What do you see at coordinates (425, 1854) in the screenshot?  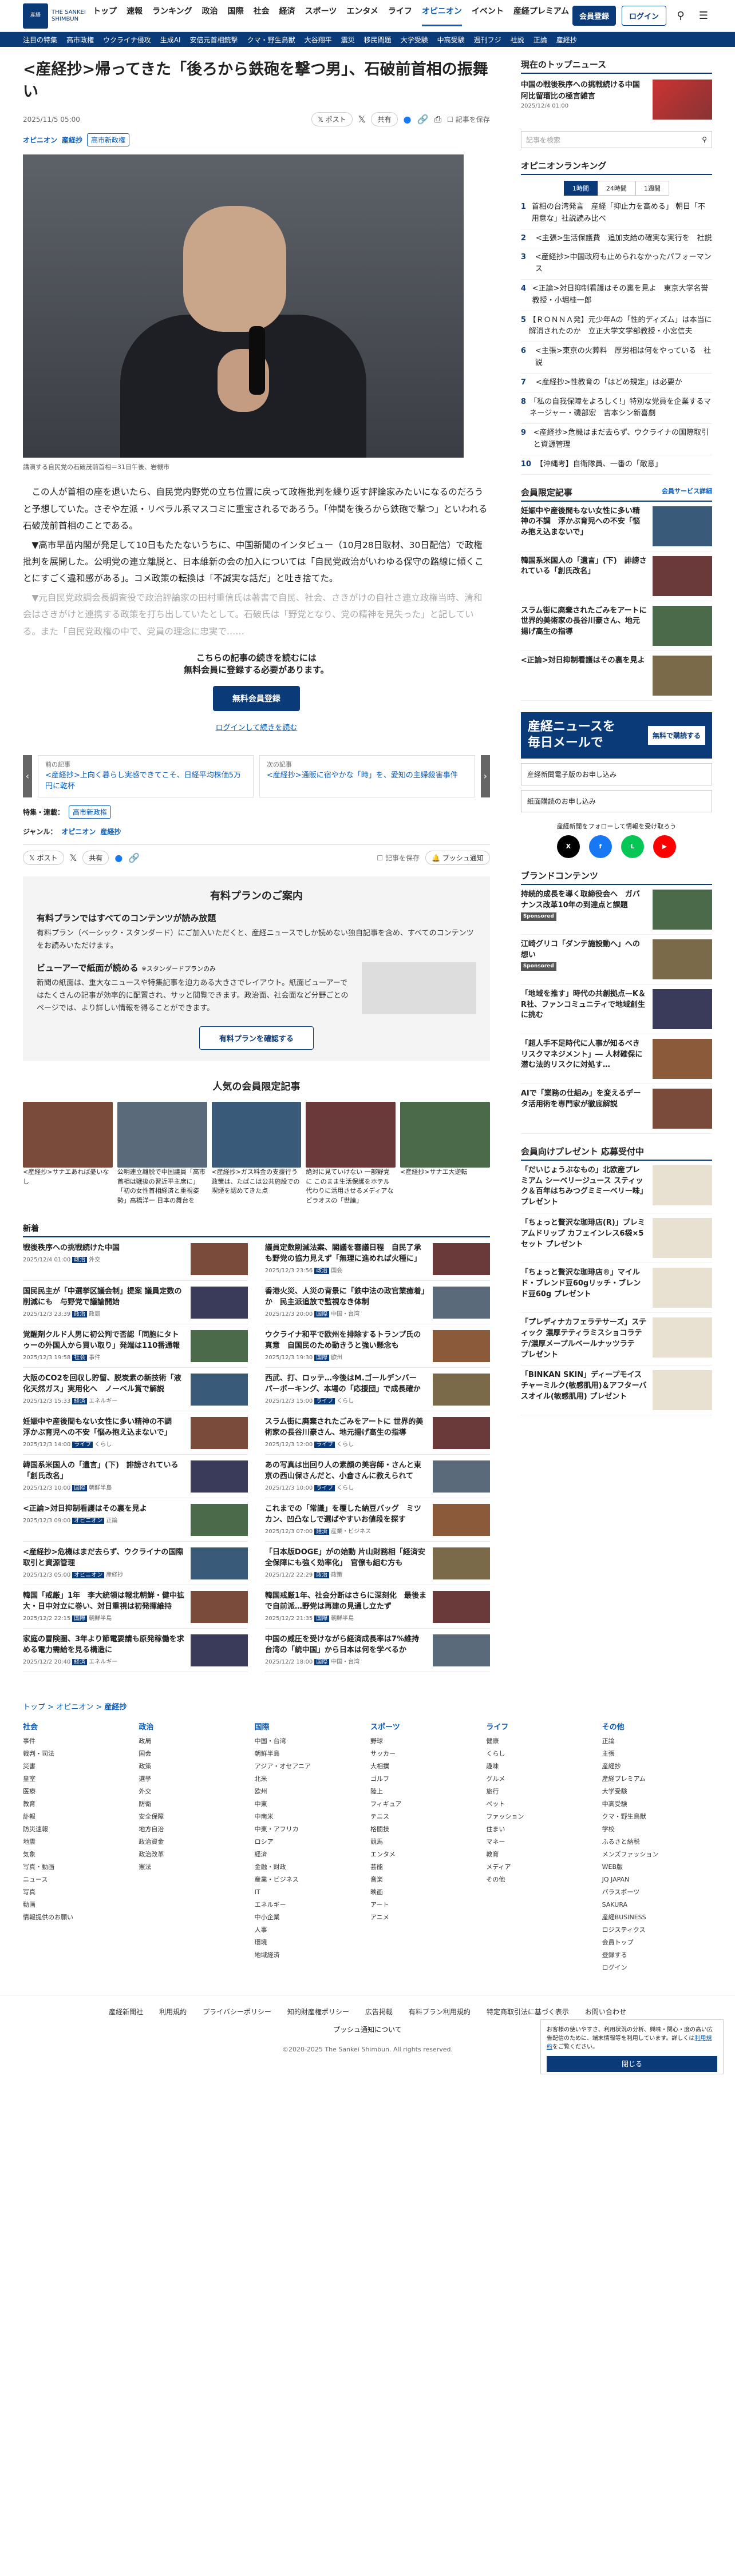 I see `footer-link: エンタメ` at bounding box center [425, 1854].